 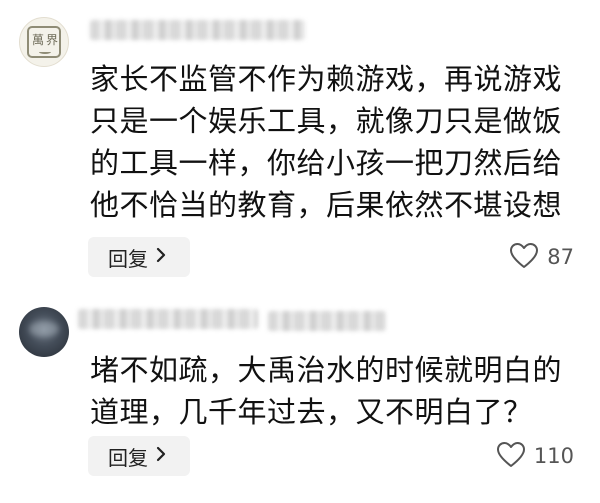 I want to click on avatar: 萬 界, so click(x=44, y=42).